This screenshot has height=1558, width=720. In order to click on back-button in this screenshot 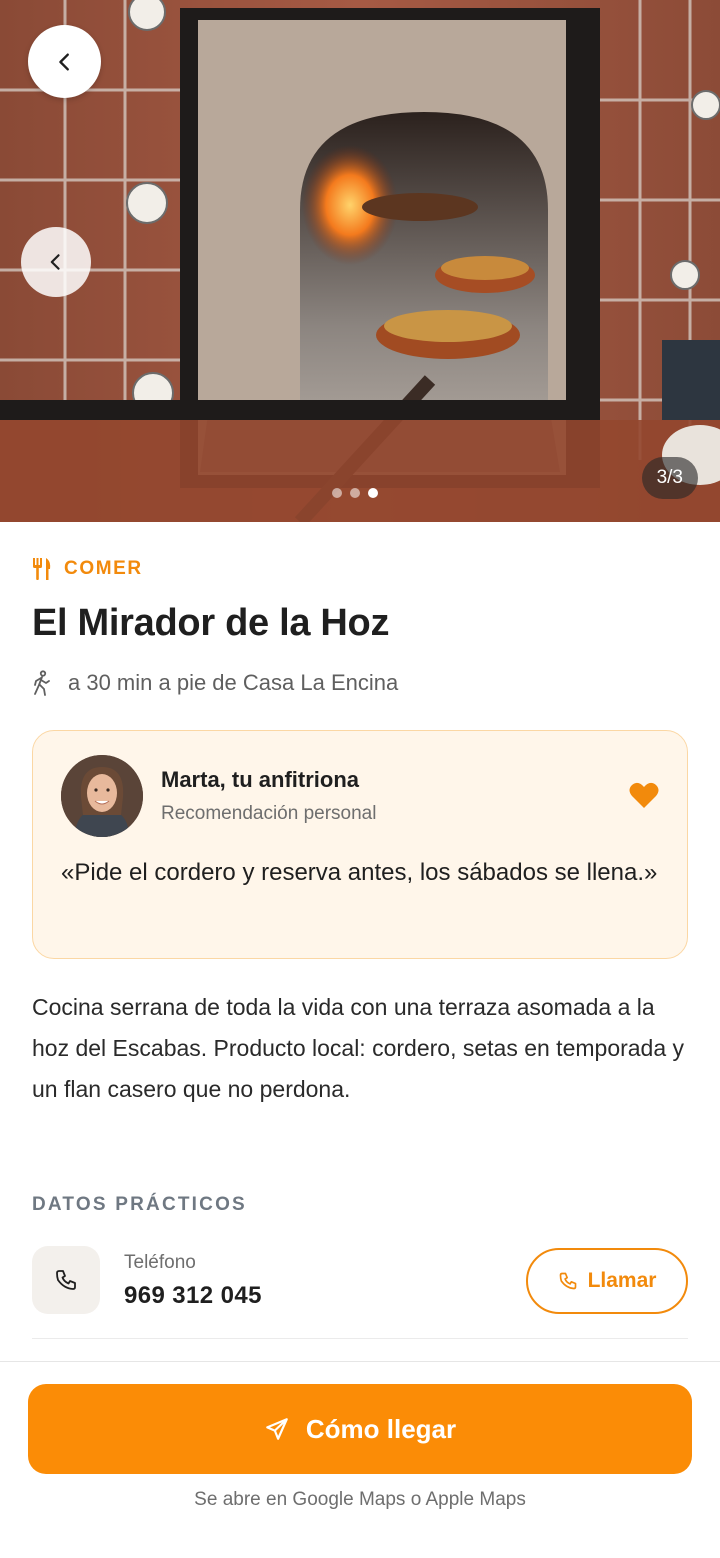, I will do `click(64, 61)`.